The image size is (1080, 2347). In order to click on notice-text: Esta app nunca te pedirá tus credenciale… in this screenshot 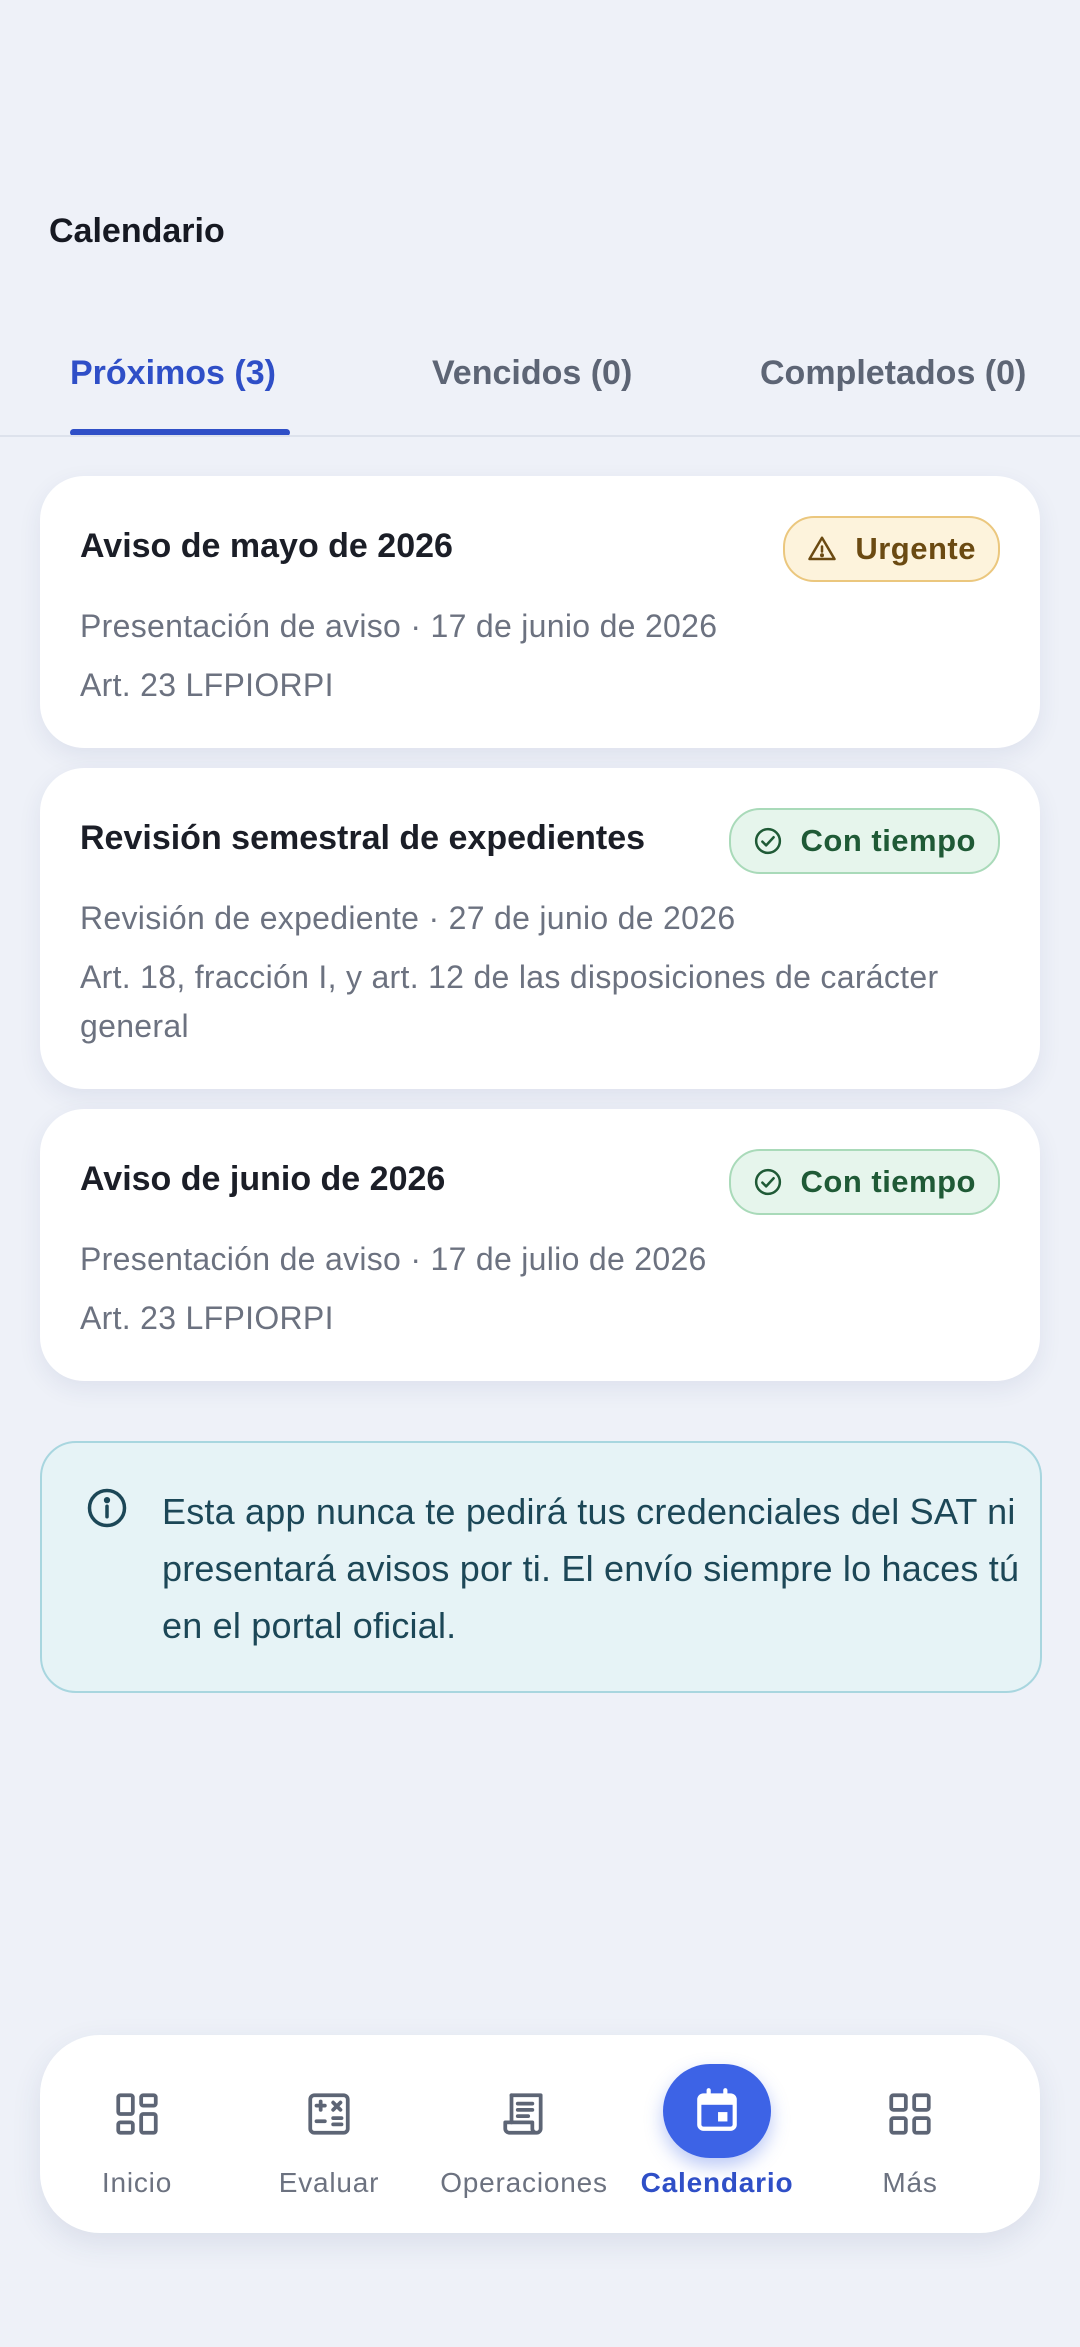, I will do `click(591, 1568)`.